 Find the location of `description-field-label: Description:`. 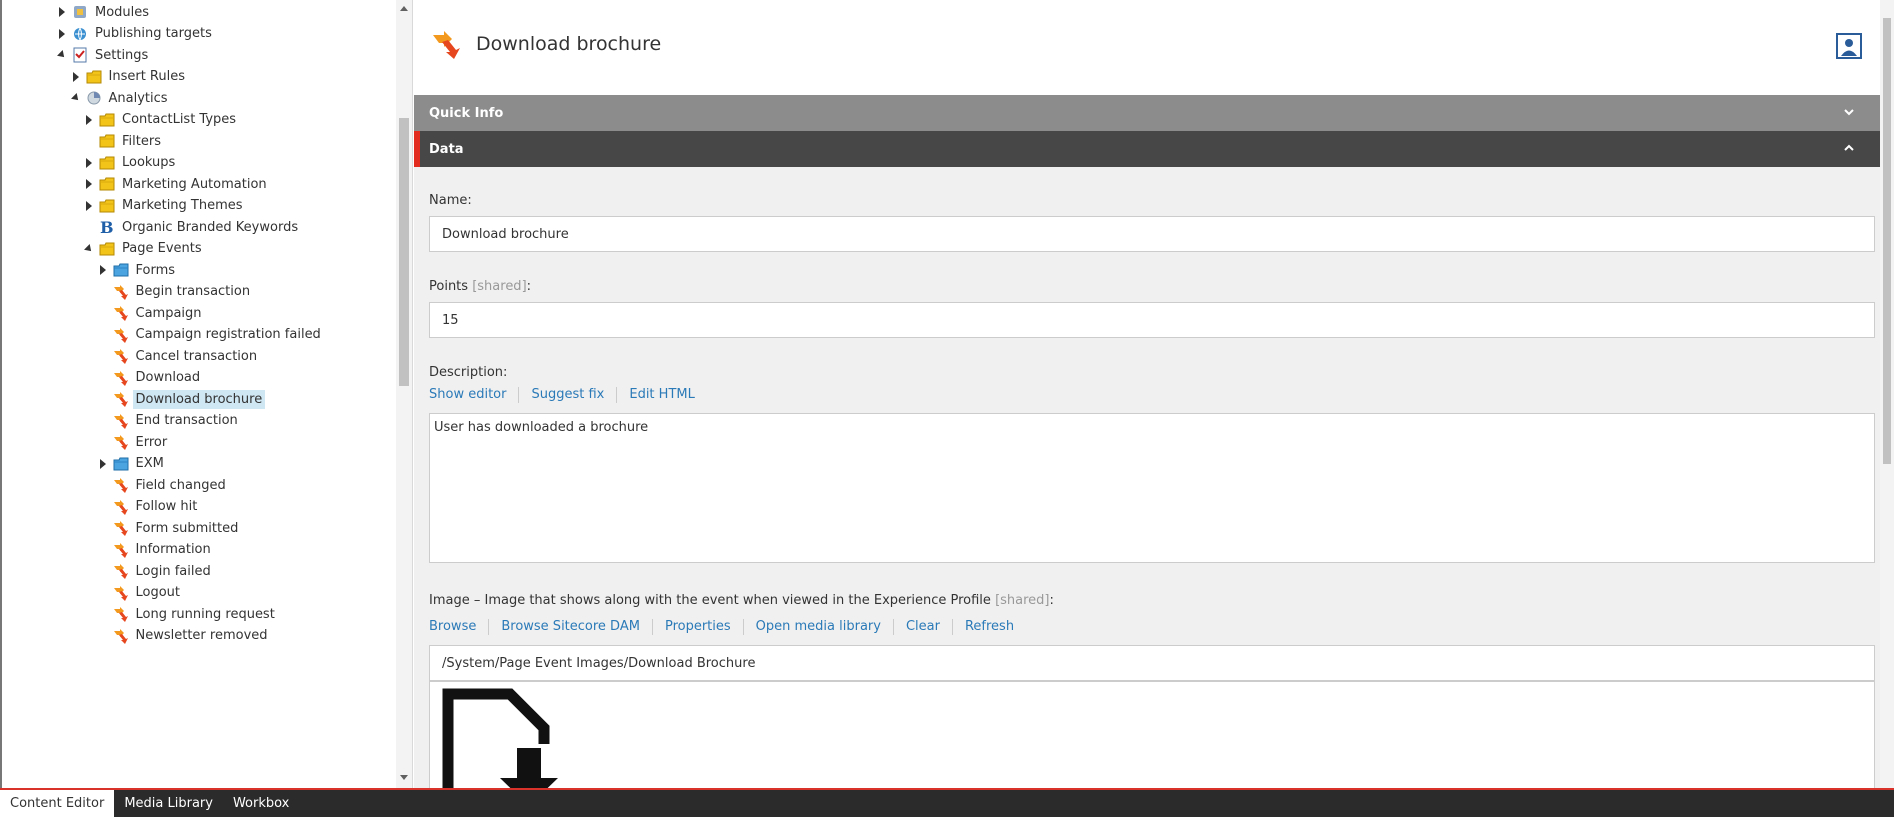

description-field-label: Description: is located at coordinates (468, 372).